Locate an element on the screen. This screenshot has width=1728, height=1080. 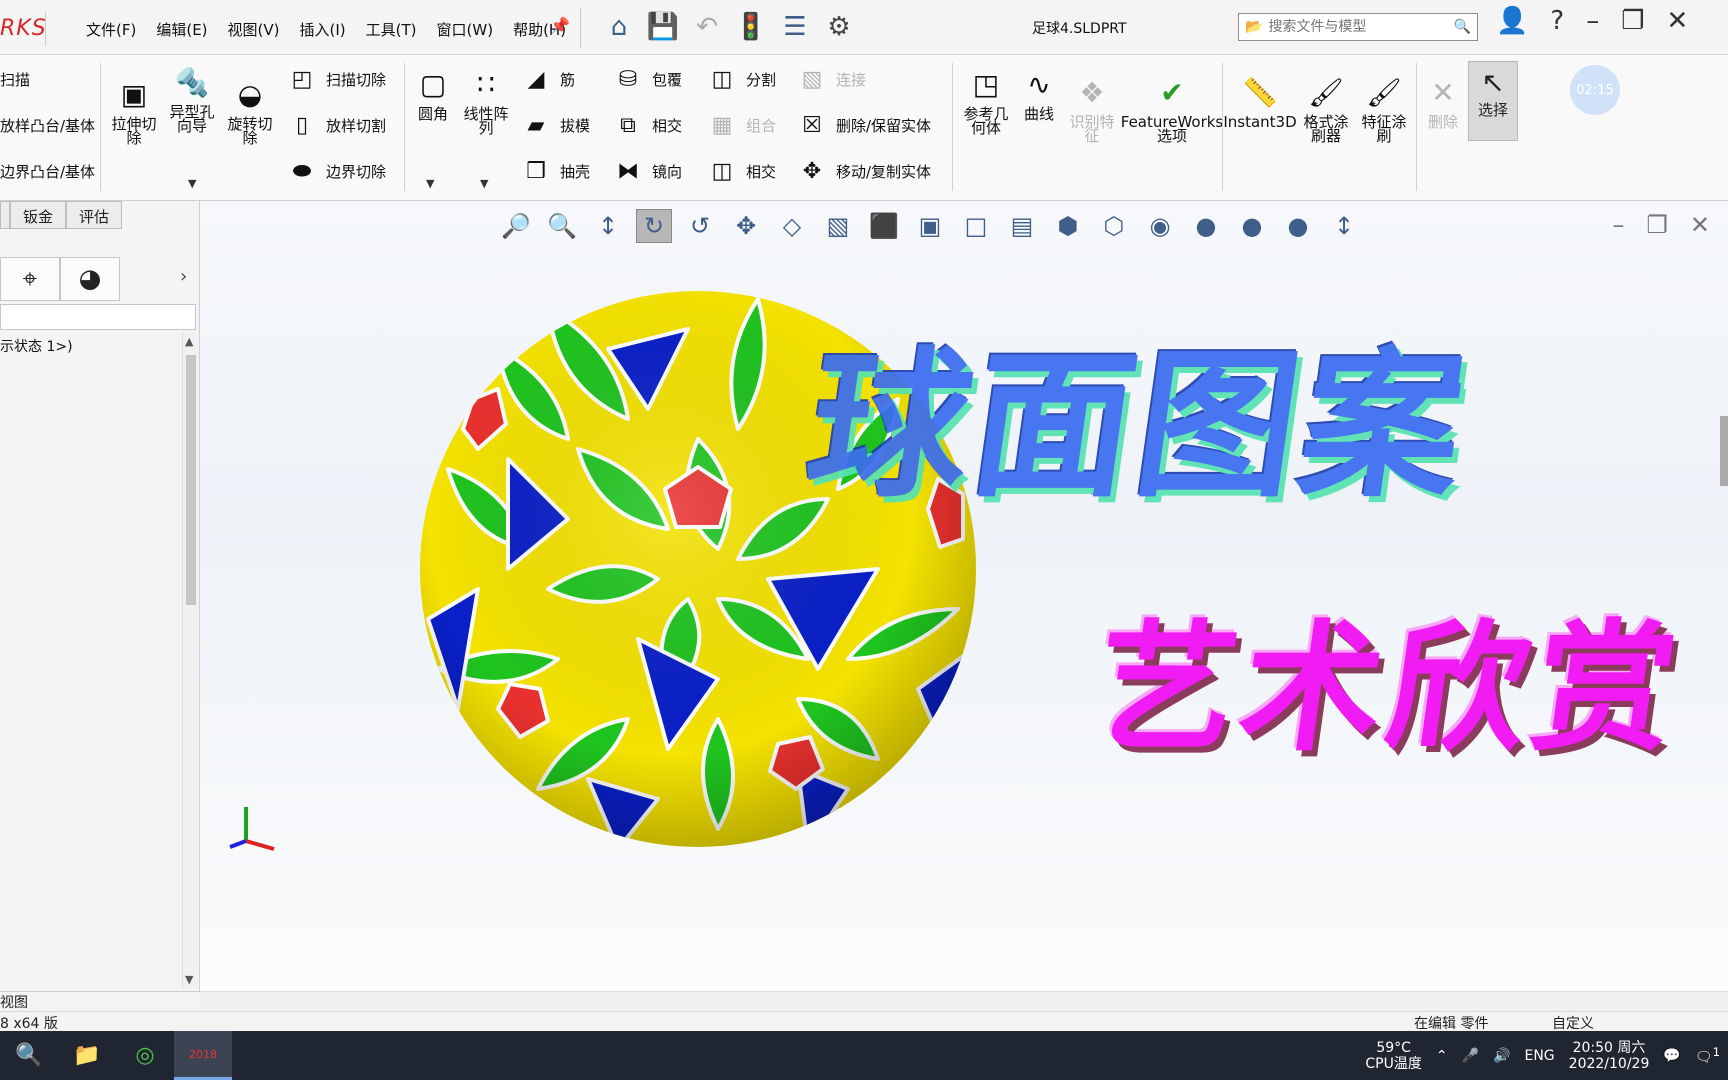
linear-pattern-button: ∷ 线性阵列 is located at coordinates (486, 100).